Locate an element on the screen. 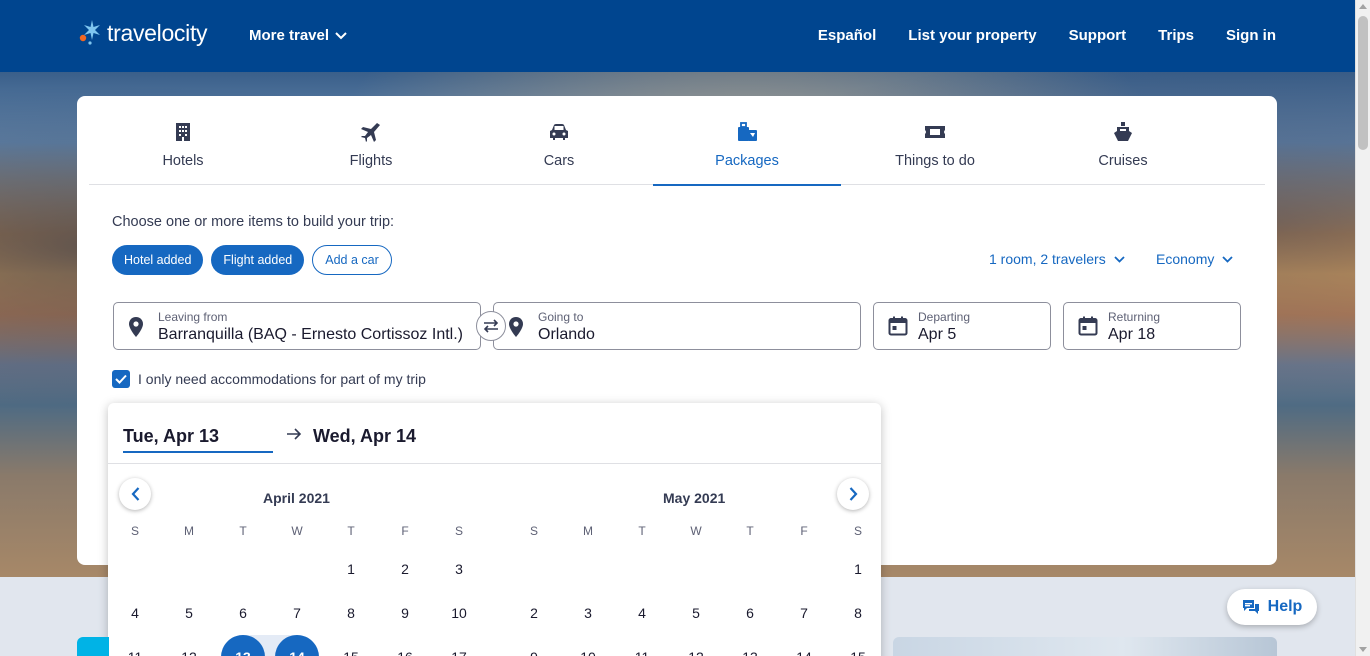  start-date: Tue, Apr 13 is located at coordinates (198, 439).